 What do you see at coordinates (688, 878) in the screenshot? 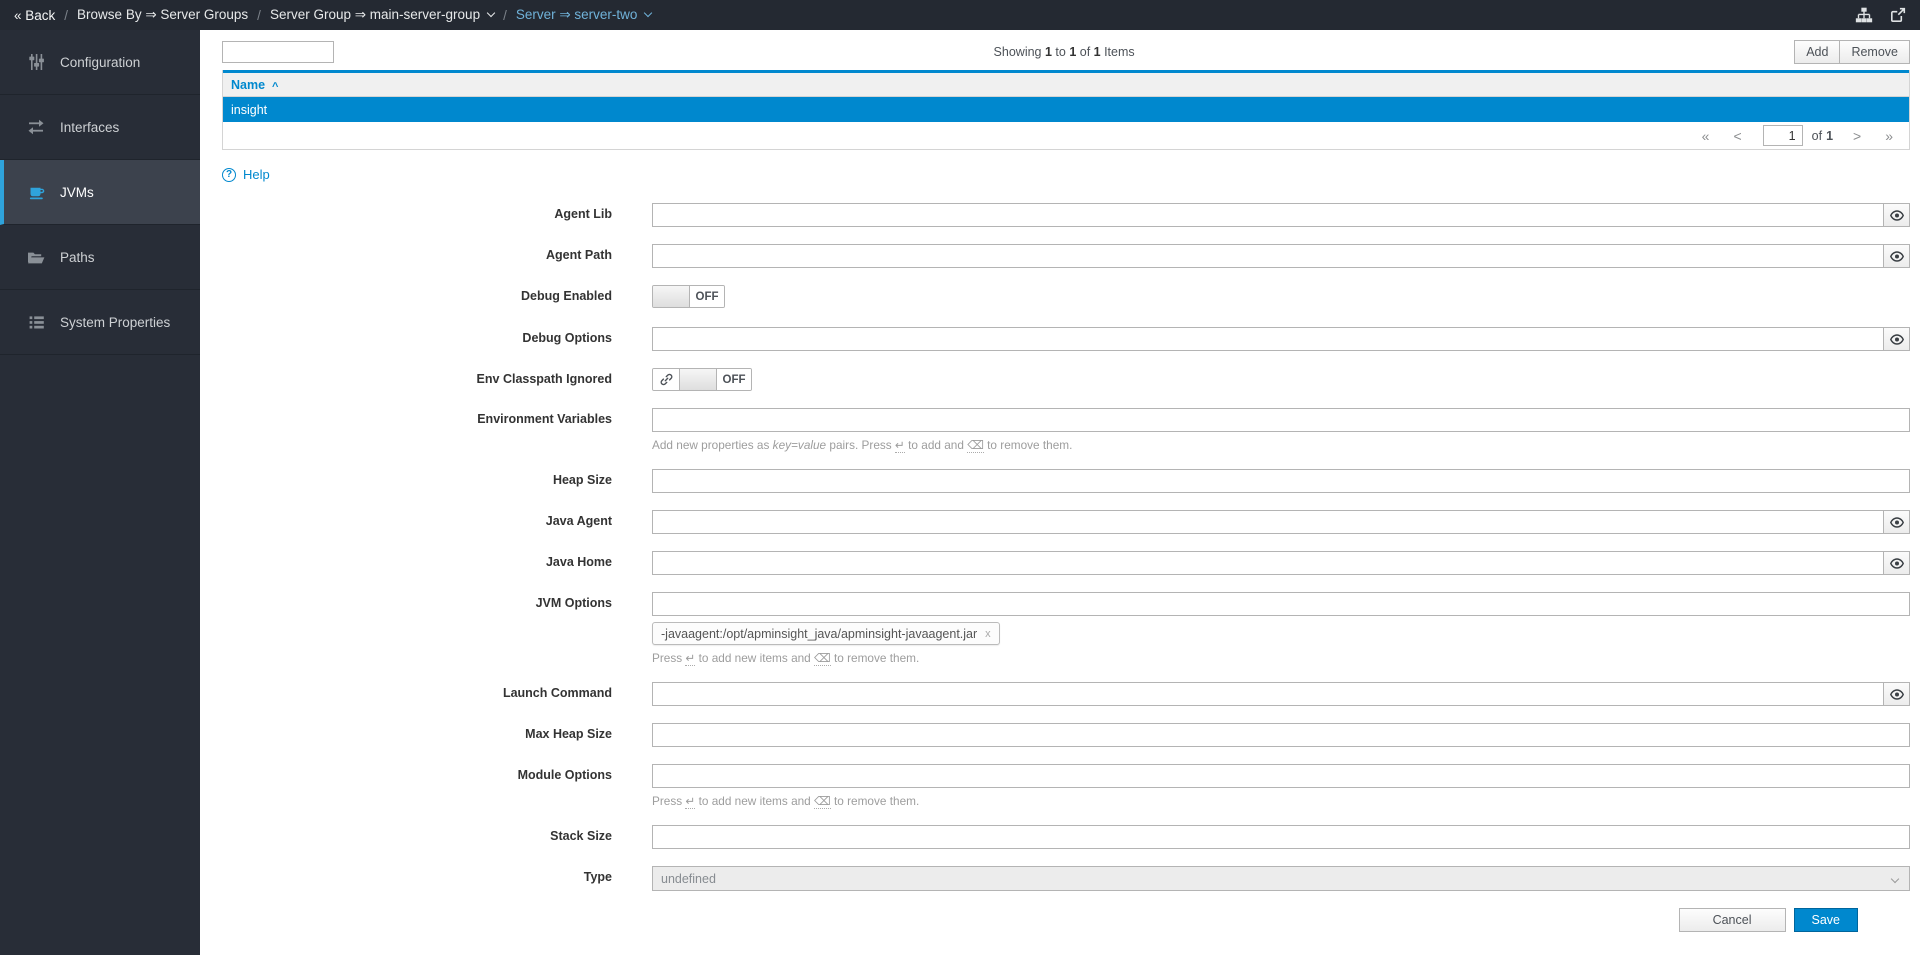
I see `select-value: undefined` at bounding box center [688, 878].